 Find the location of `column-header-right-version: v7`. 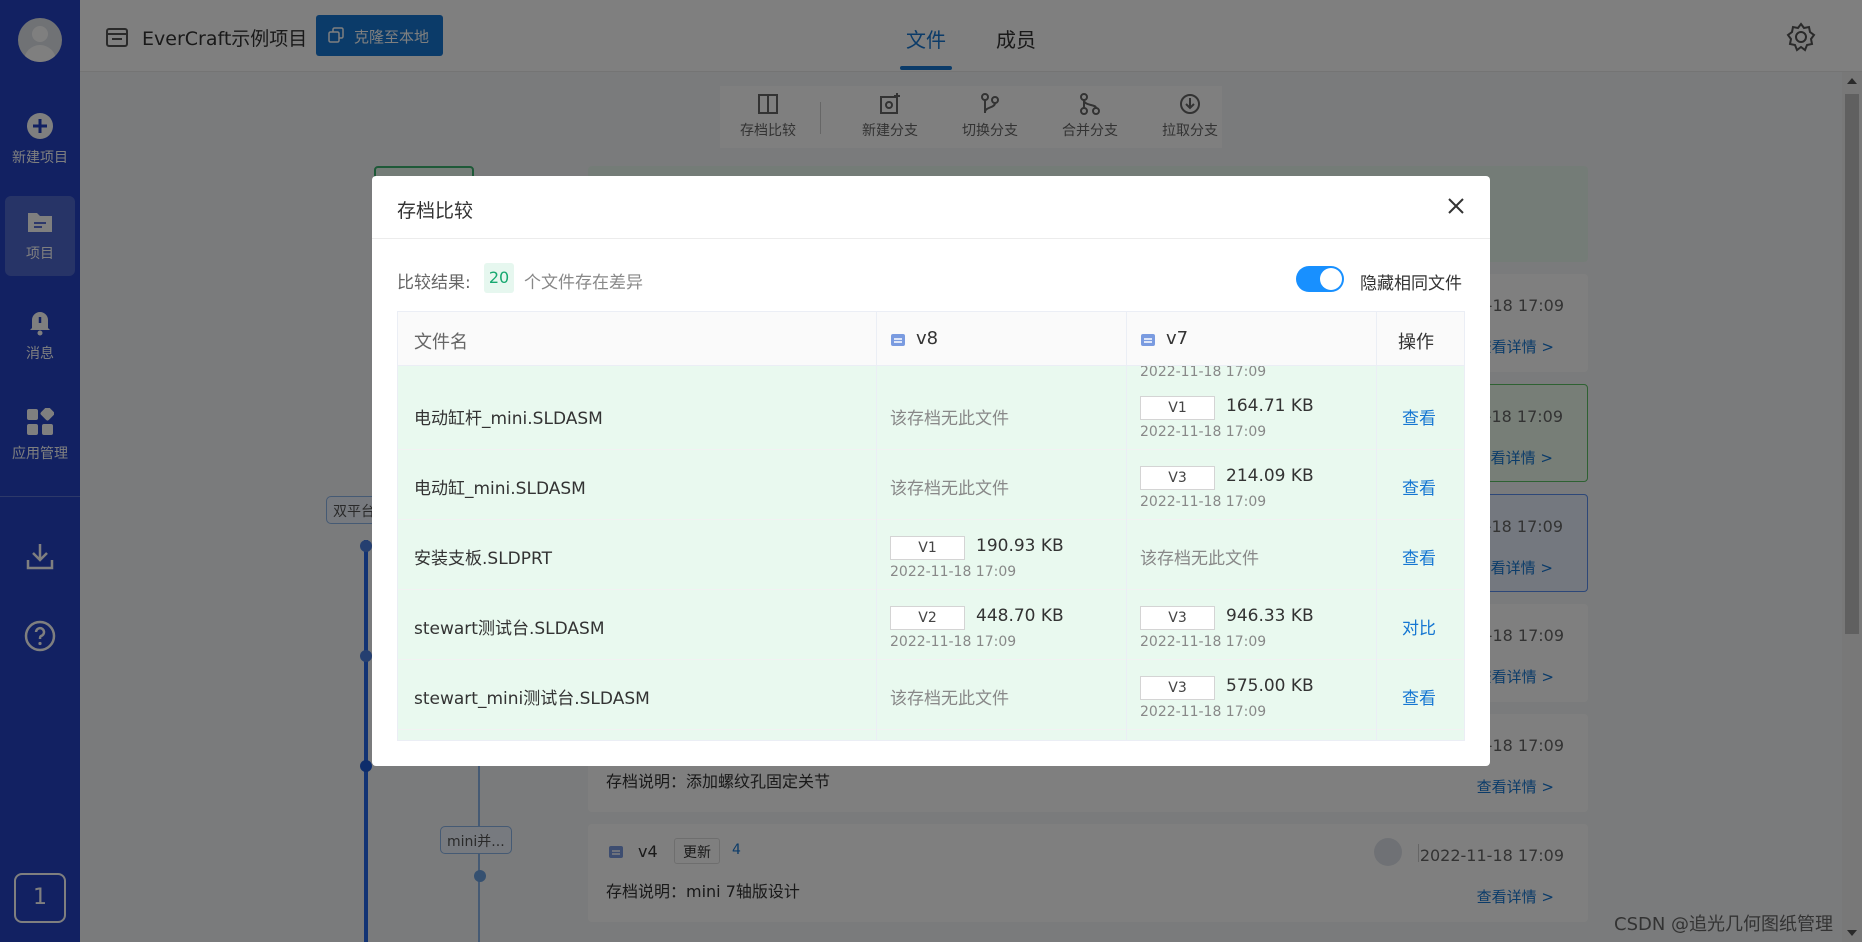

column-header-right-version: v7 is located at coordinates (1177, 338).